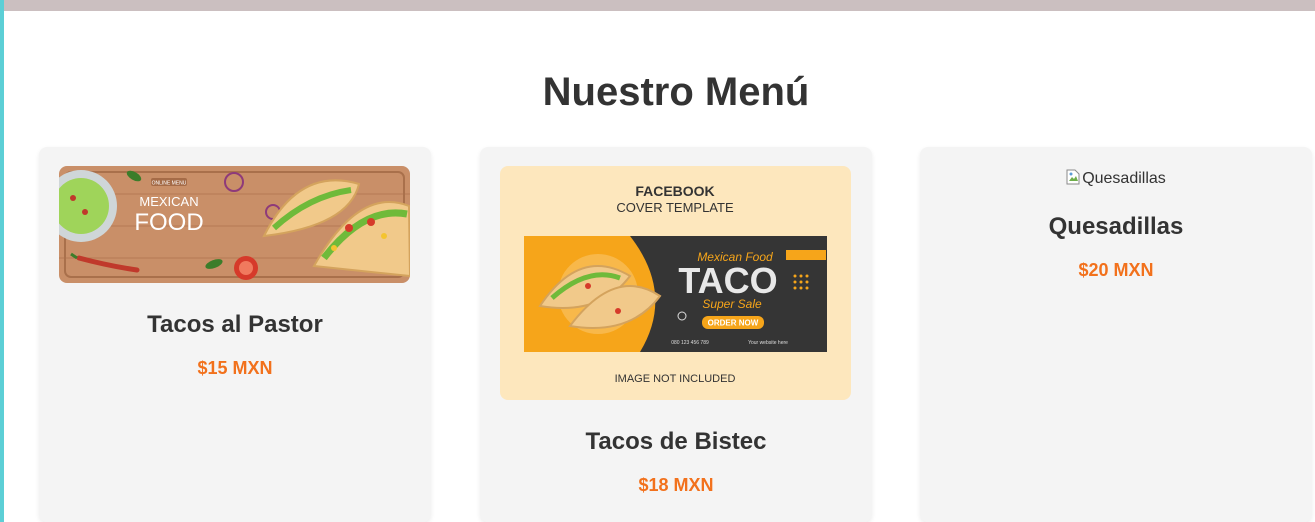 The image size is (1315, 522). I want to click on top-header-strip, so click(659, 5).